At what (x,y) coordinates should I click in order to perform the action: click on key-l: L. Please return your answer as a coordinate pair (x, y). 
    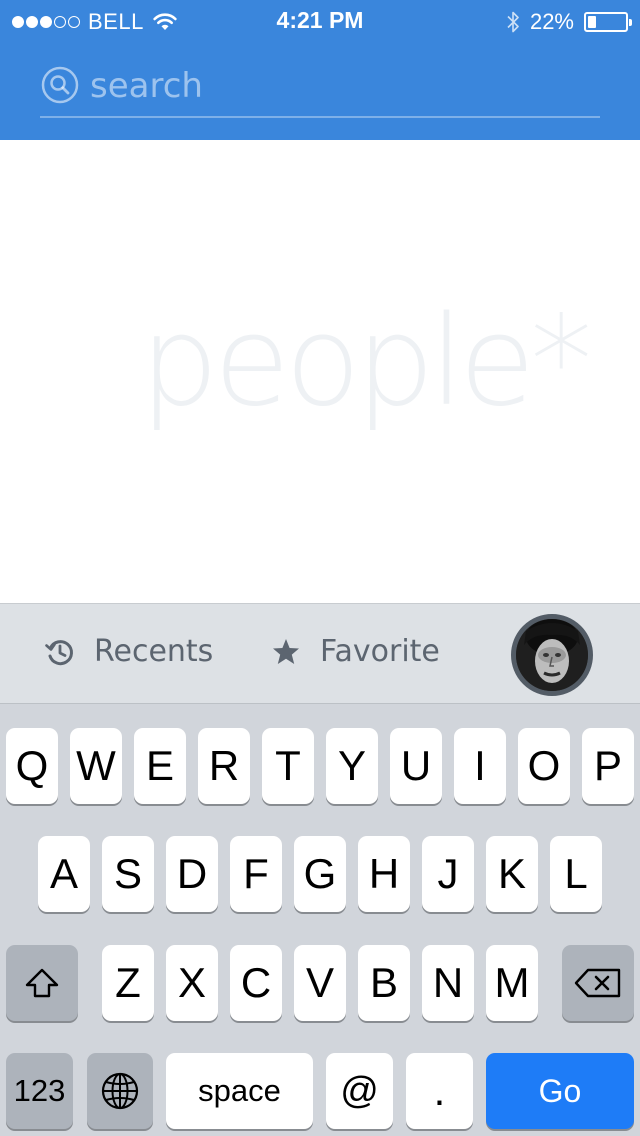
    Looking at the image, I should click on (576, 874).